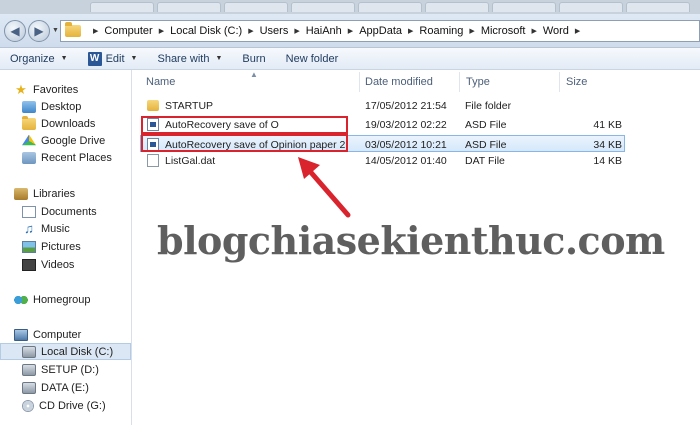 The height and width of the screenshot is (425, 700). Describe the element at coordinates (511, 82) in the screenshot. I see `column-header-type: Type` at that location.